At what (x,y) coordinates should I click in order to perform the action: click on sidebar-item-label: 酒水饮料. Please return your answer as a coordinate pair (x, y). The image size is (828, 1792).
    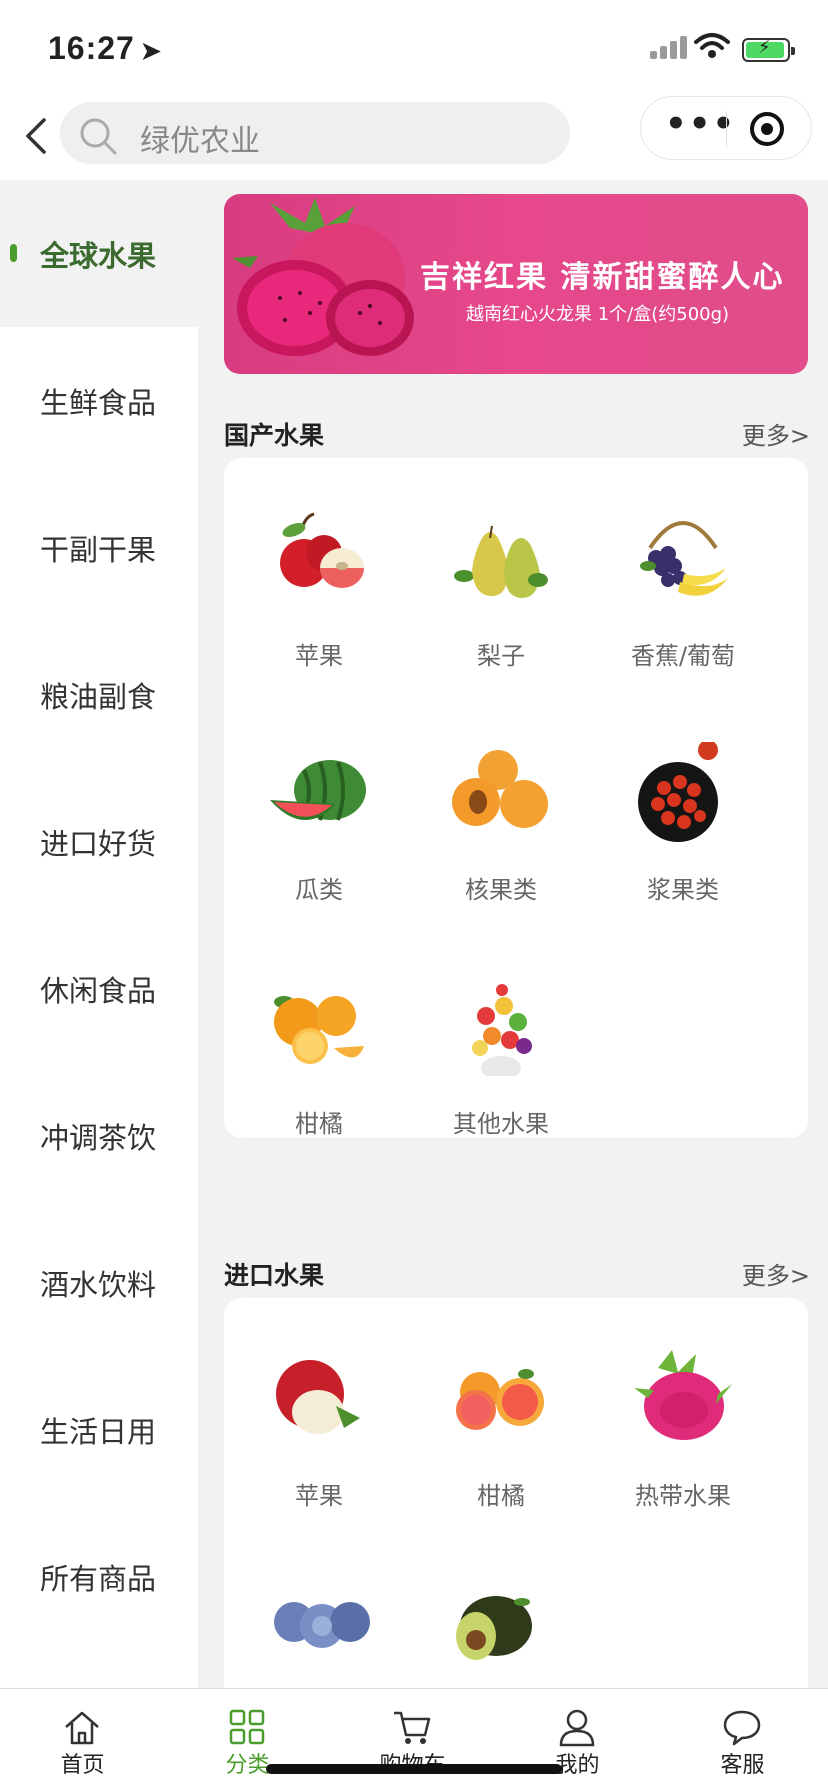
    Looking at the image, I should click on (98, 1284).